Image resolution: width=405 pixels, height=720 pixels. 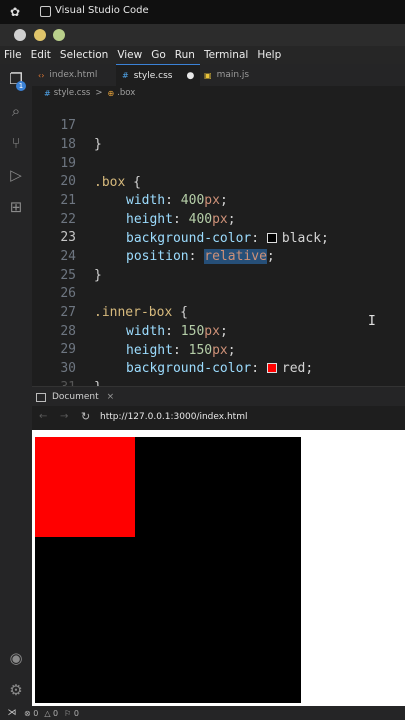 What do you see at coordinates (158, 55) in the screenshot?
I see `menu-go: Go` at bounding box center [158, 55].